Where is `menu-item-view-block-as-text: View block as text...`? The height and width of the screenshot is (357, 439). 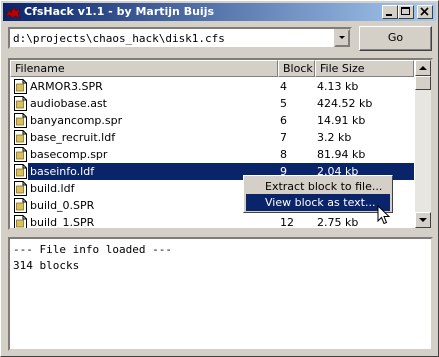 menu-item-view-block-as-text: View block as text... is located at coordinates (318, 202).